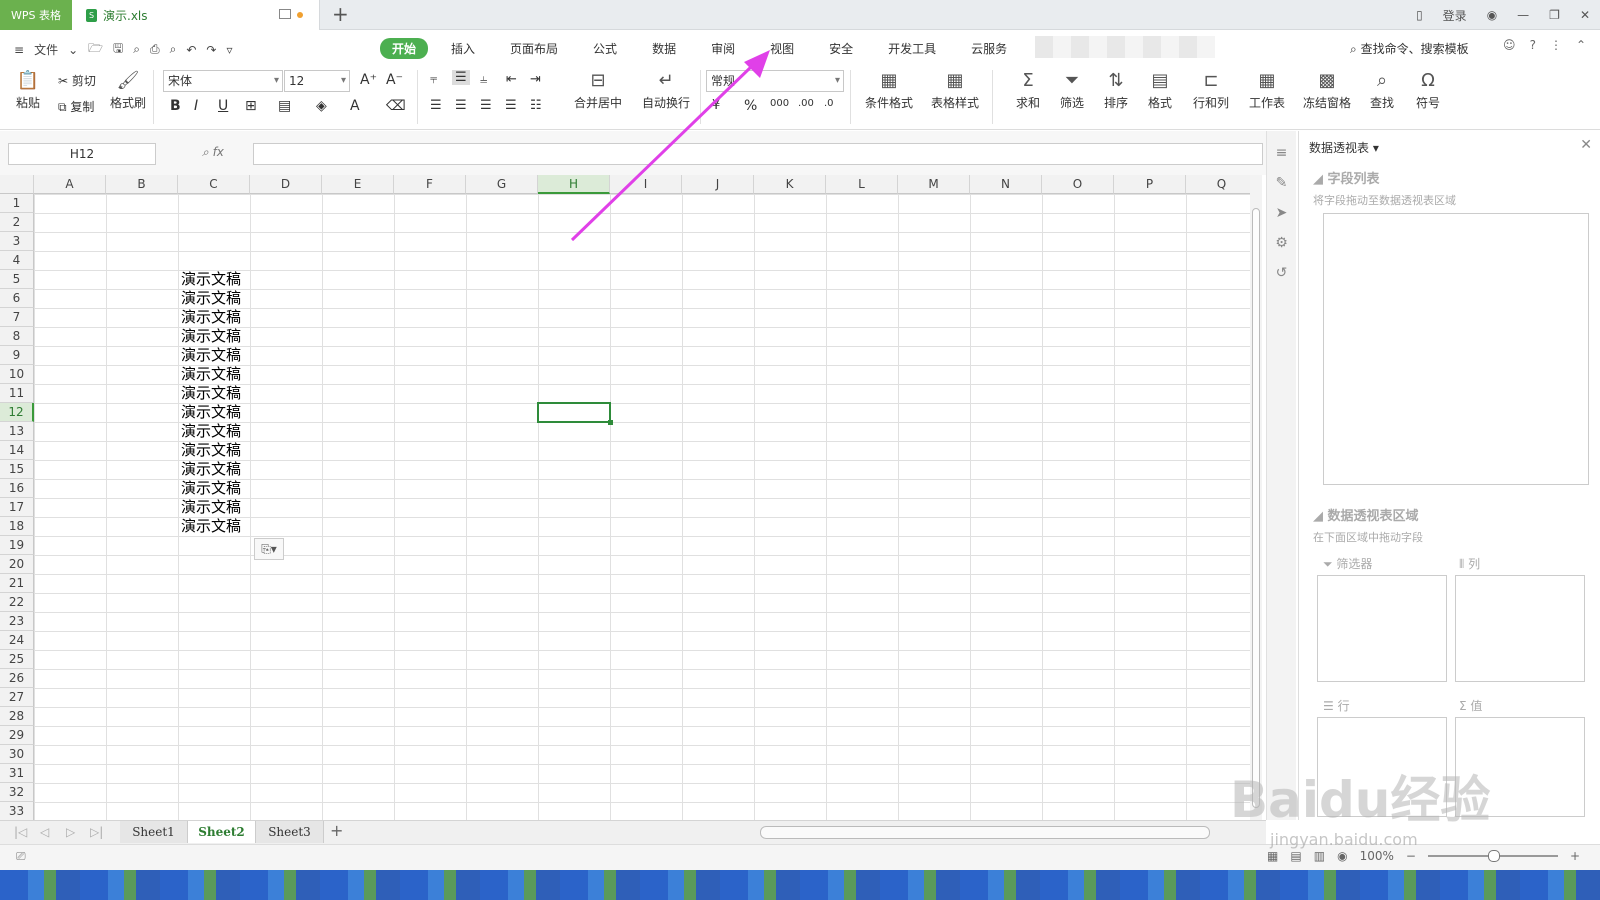 The height and width of the screenshot is (900, 1600). Describe the element at coordinates (723, 48) in the screenshot. I see `tab-review: 审阅` at that location.